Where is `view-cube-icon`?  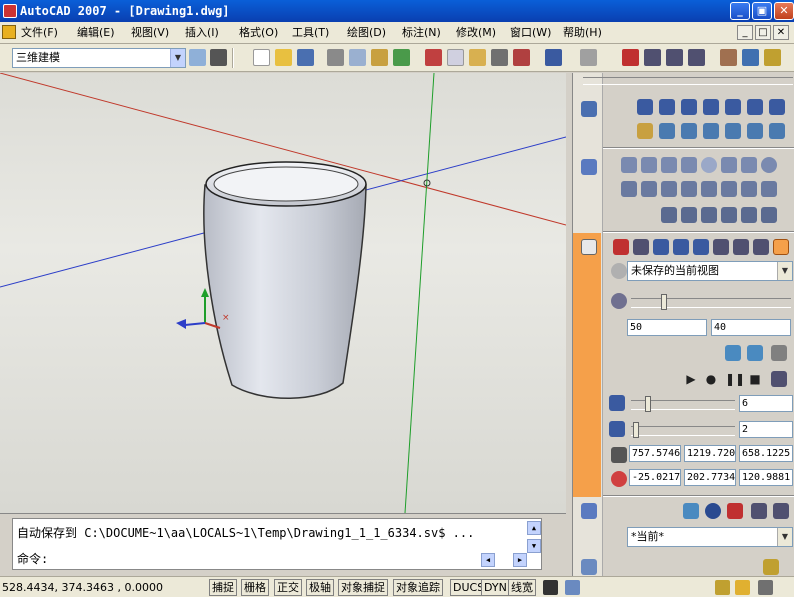
view-cube-icon is located at coordinates (781, 247).